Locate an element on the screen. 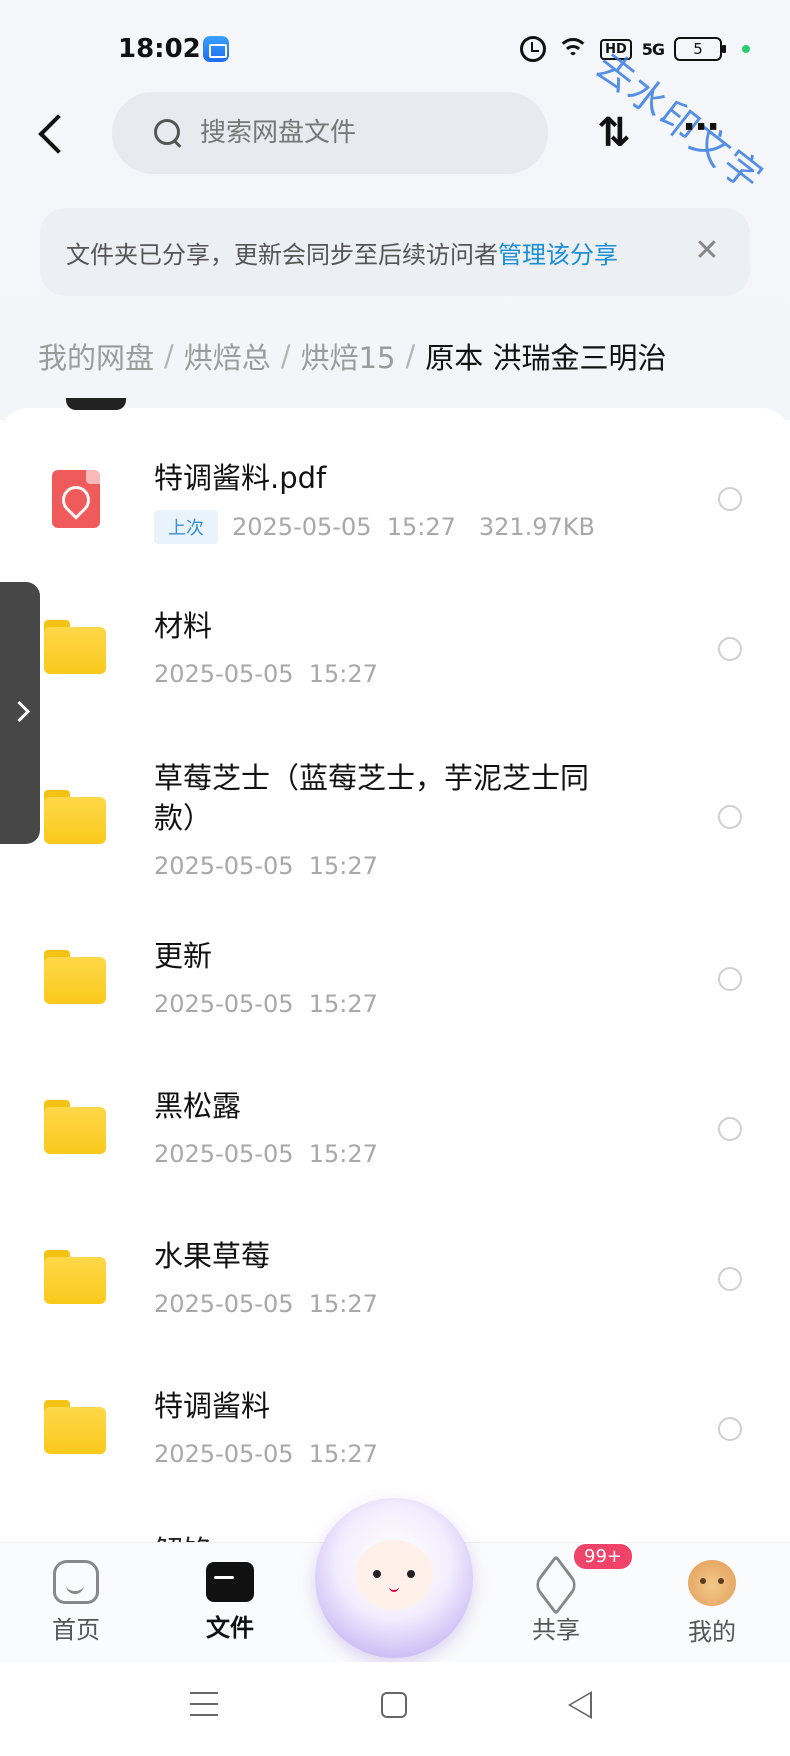 The width and height of the screenshot is (790, 1756). assistant-mascot-button is located at coordinates (394, 1578).